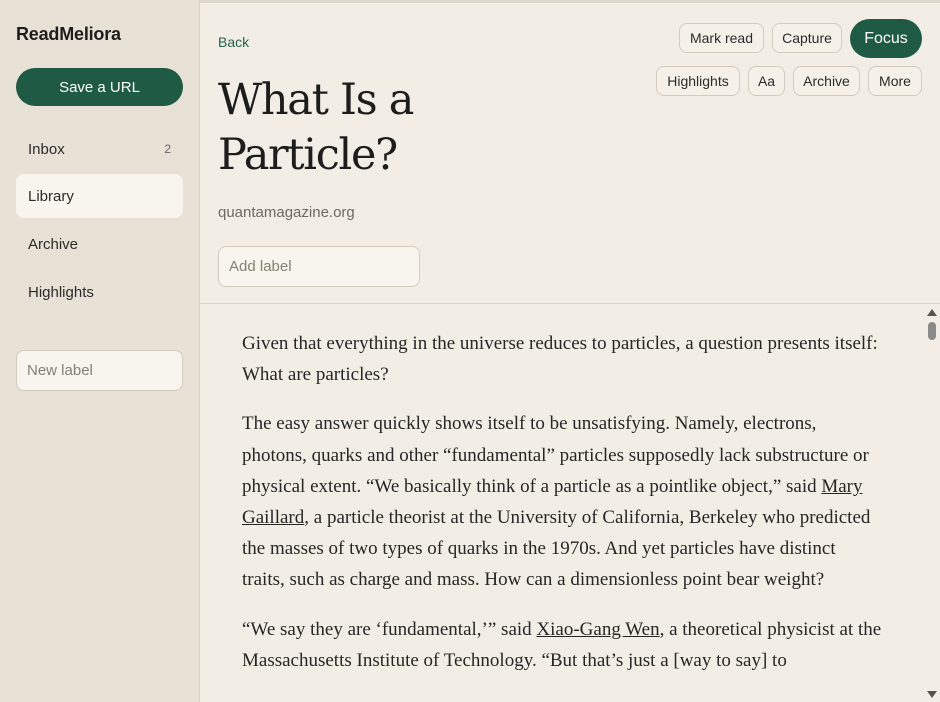 This screenshot has width=940, height=702. I want to click on sidebar-item-label: Highlights, so click(61, 292).